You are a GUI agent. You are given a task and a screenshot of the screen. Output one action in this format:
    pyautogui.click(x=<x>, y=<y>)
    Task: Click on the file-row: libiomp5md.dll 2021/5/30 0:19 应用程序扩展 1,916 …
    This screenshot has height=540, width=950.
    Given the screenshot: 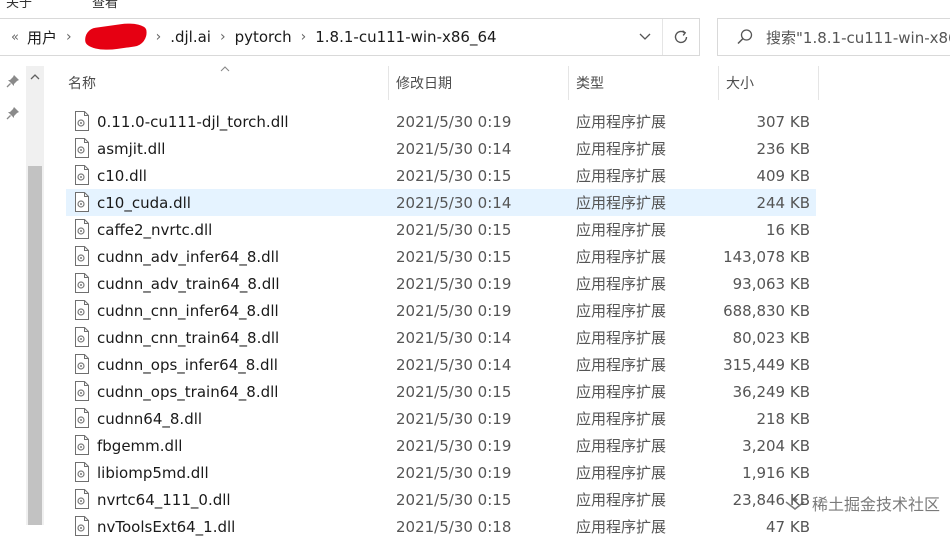 What is the action you would take?
    pyautogui.click(x=441, y=472)
    